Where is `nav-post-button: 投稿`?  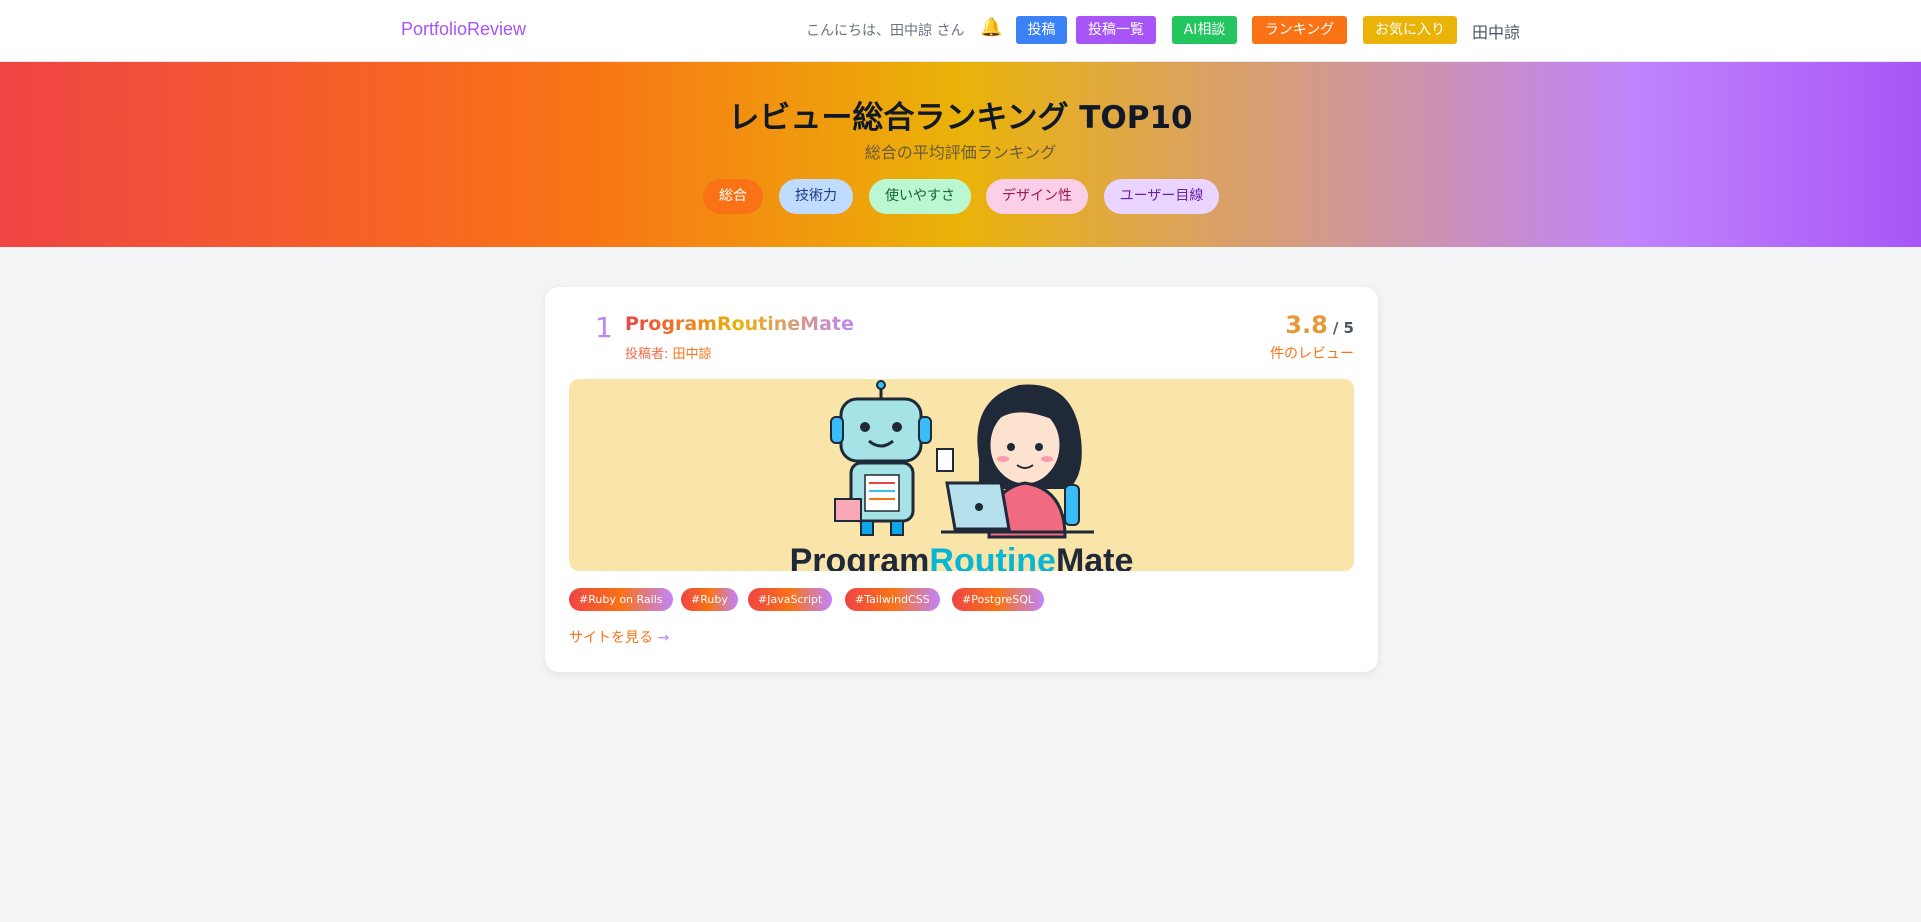
nav-post-button: 投稿 is located at coordinates (1041, 30).